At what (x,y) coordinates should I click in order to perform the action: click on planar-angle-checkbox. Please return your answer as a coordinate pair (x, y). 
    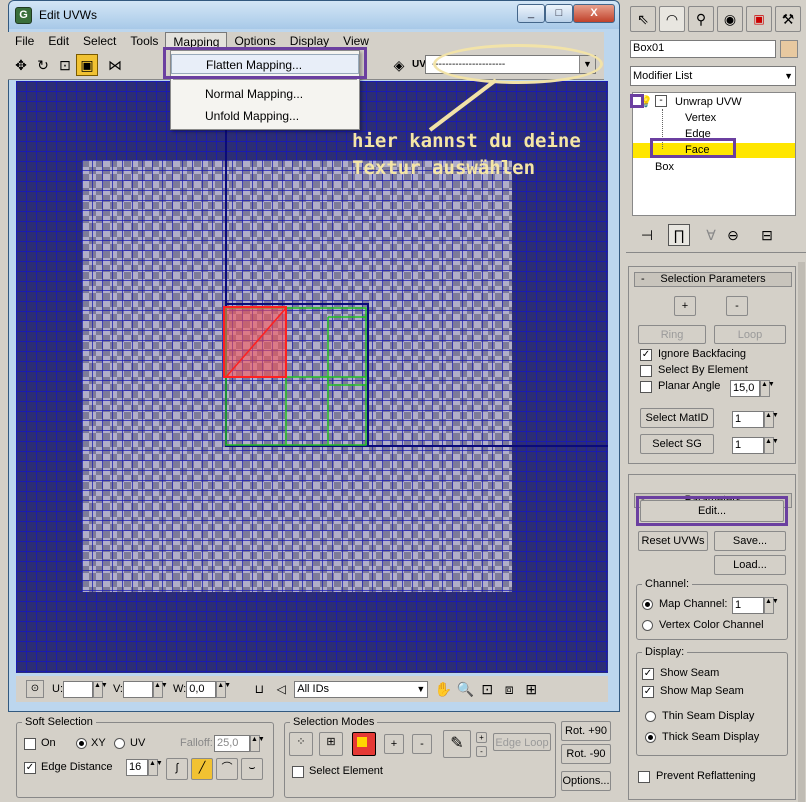
    Looking at the image, I should click on (646, 387).